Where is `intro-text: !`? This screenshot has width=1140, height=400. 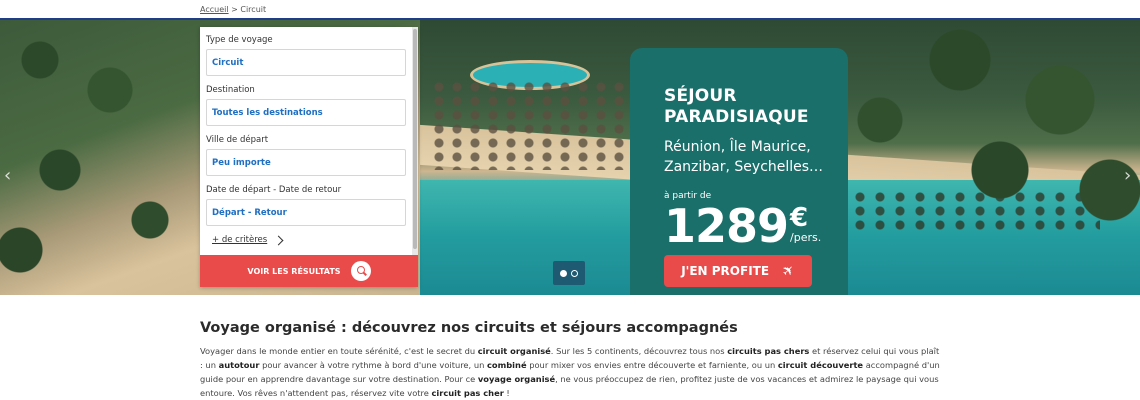
intro-text: ! is located at coordinates (506, 393).